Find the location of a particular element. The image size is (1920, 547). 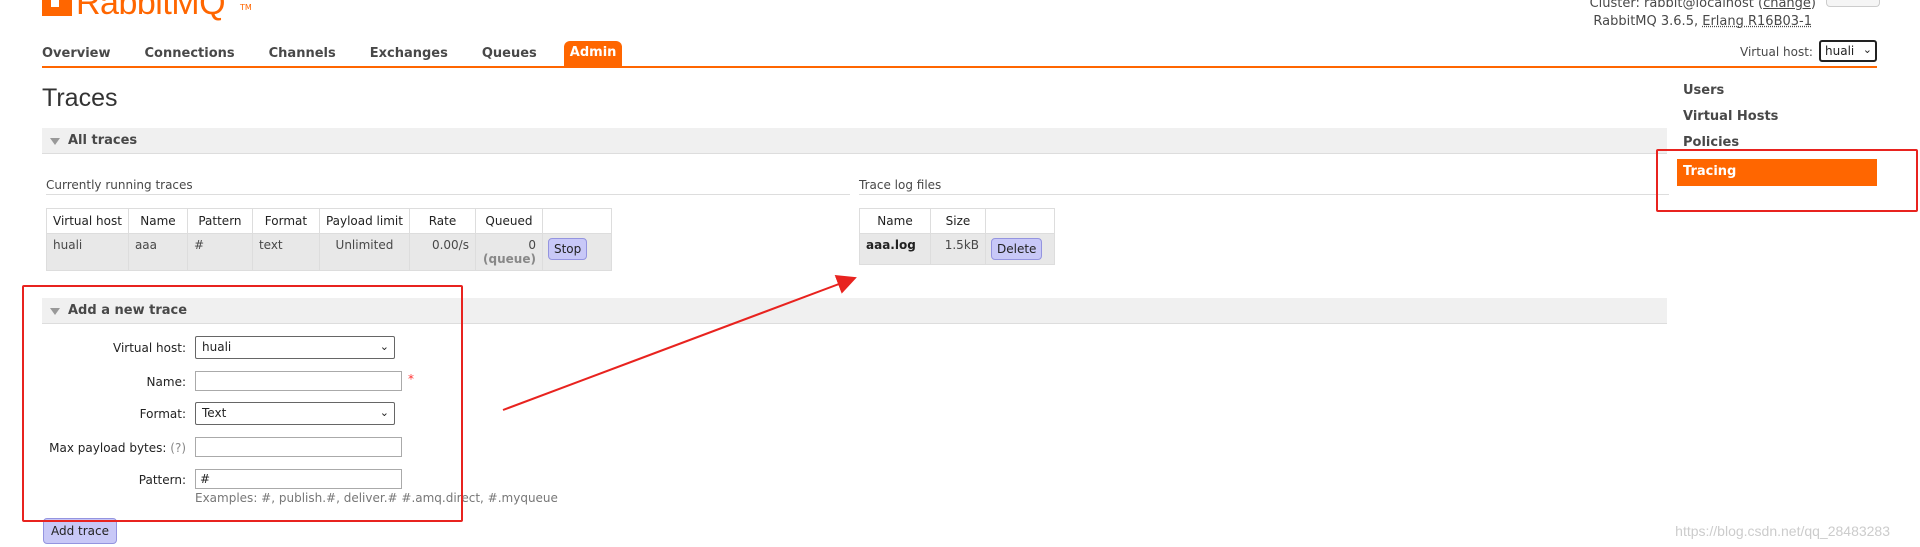

highlight-box-add-trace is located at coordinates (242, 403).